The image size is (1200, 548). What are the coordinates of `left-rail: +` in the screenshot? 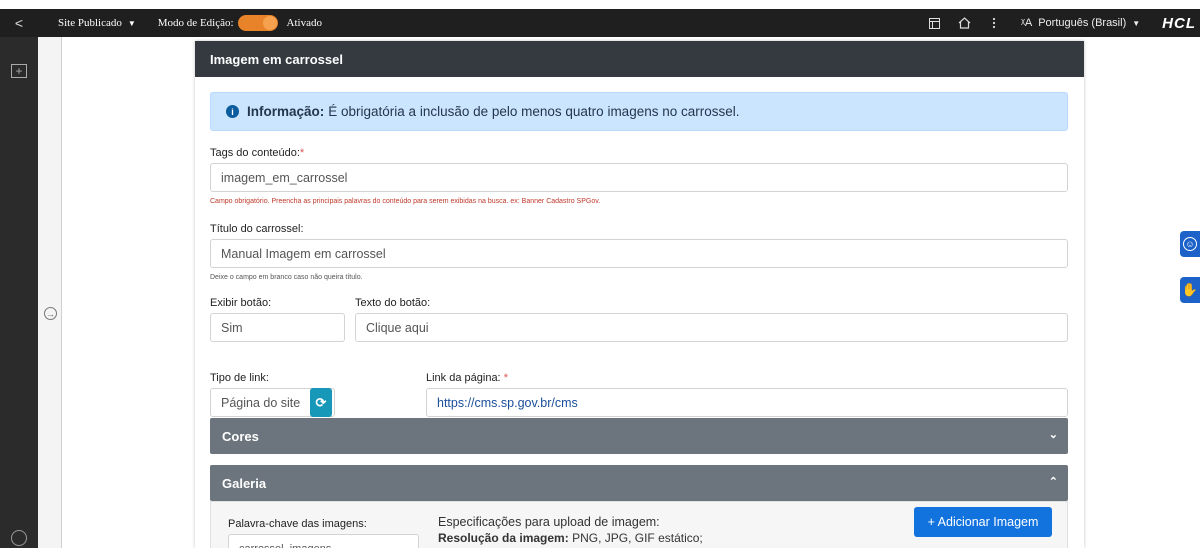 It's located at (19, 292).